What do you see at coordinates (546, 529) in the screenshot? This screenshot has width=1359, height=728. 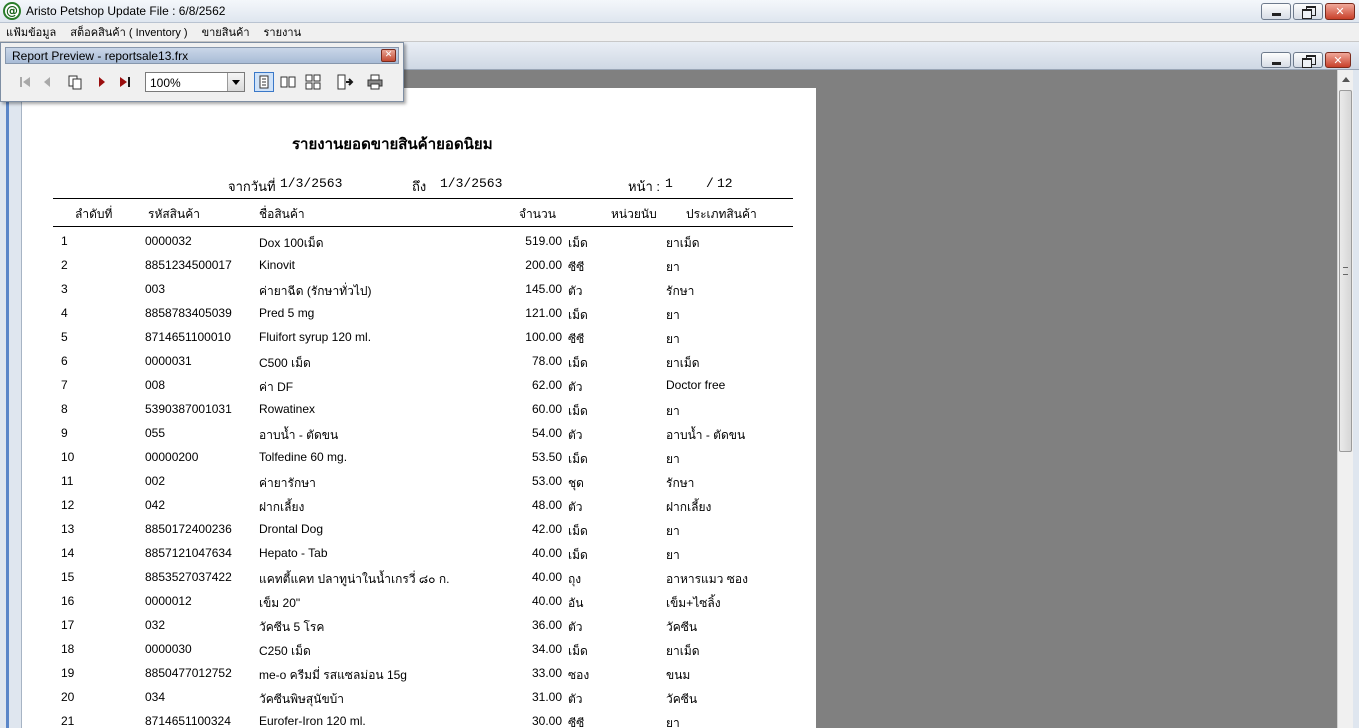 I see `cell-qty: 42.00` at bounding box center [546, 529].